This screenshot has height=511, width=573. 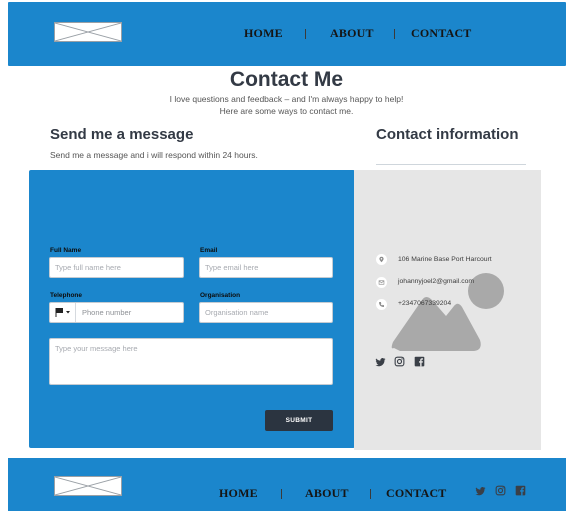 I want to click on country-flag-dropdown, so click(x=63, y=312).